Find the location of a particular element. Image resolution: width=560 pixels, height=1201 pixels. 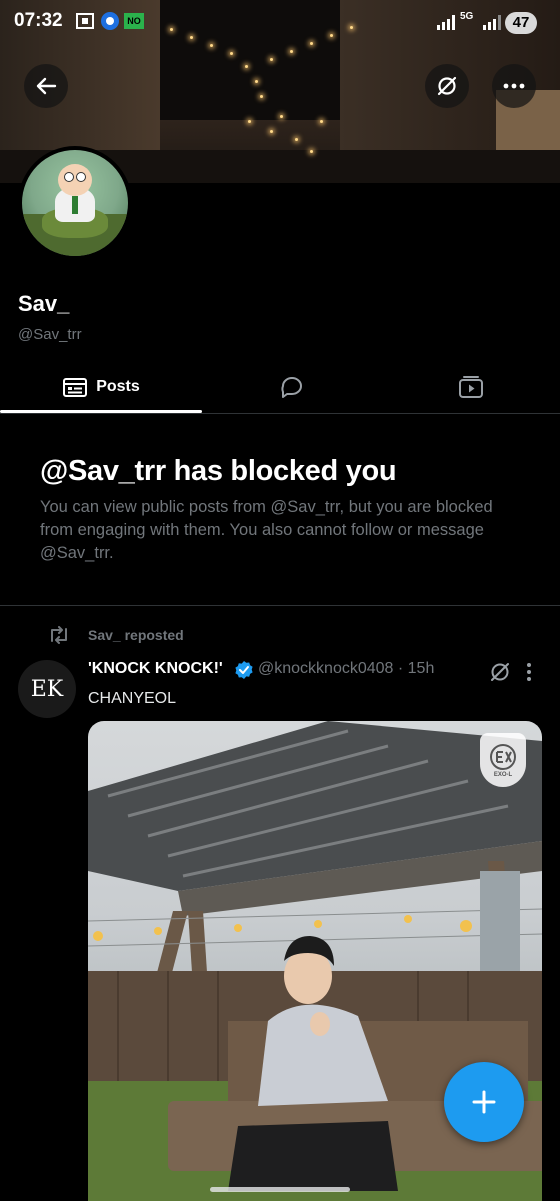

post-more-icon is located at coordinates (529, 672).